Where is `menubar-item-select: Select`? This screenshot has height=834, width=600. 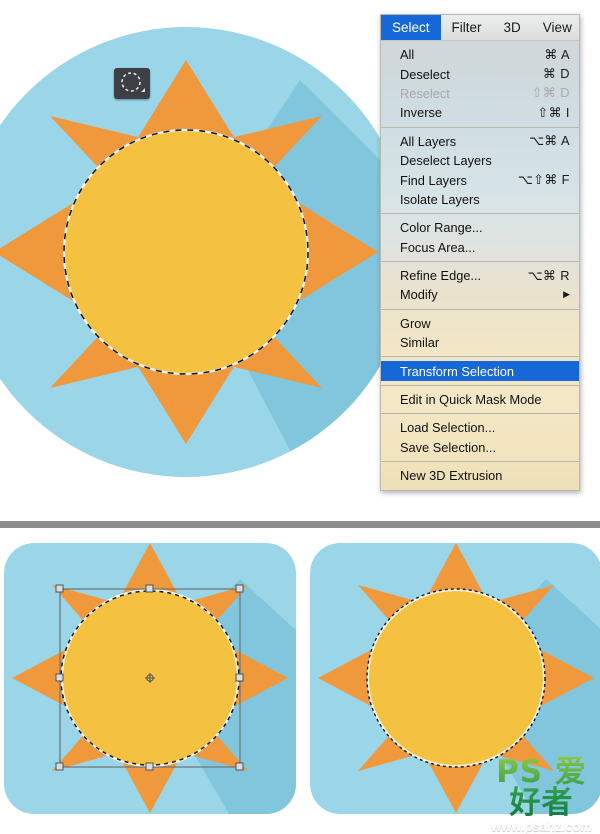
menubar-item-select: Select is located at coordinates (411, 27).